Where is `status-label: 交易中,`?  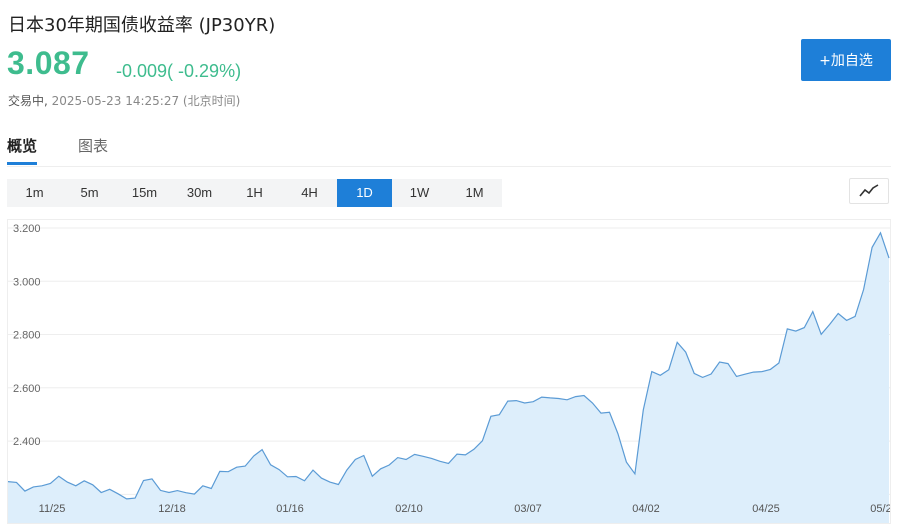 status-label: 交易中, is located at coordinates (28, 101).